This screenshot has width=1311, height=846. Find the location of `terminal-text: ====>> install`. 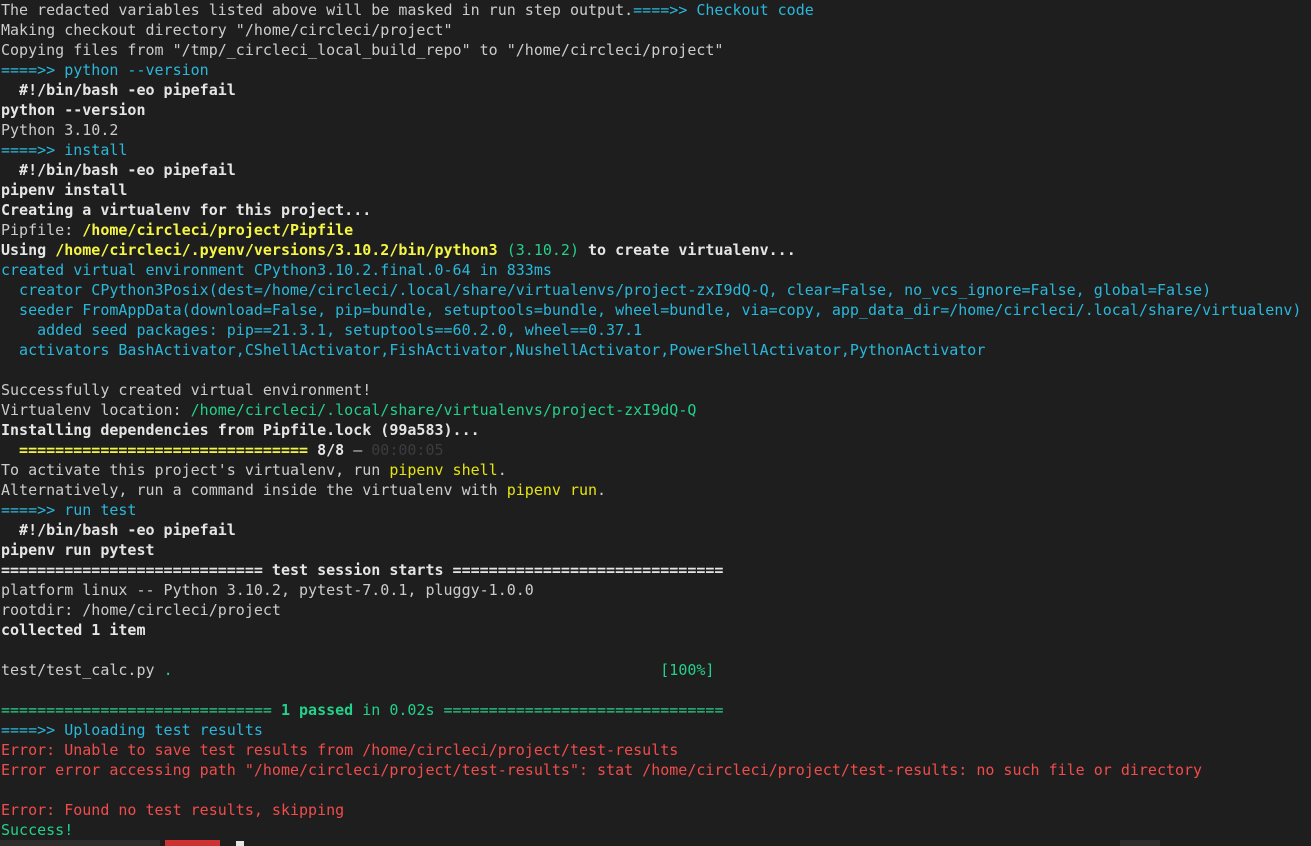

terminal-text: ====>> install is located at coordinates (64, 150).